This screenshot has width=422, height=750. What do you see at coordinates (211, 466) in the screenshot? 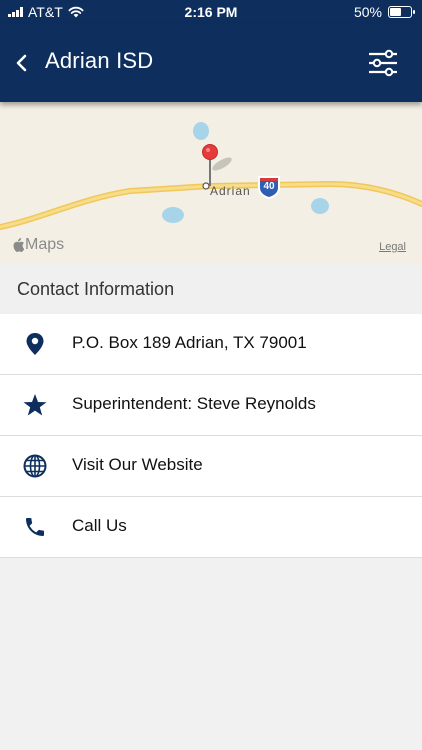
I see `contact-row-website: Visit Our Website` at bounding box center [211, 466].